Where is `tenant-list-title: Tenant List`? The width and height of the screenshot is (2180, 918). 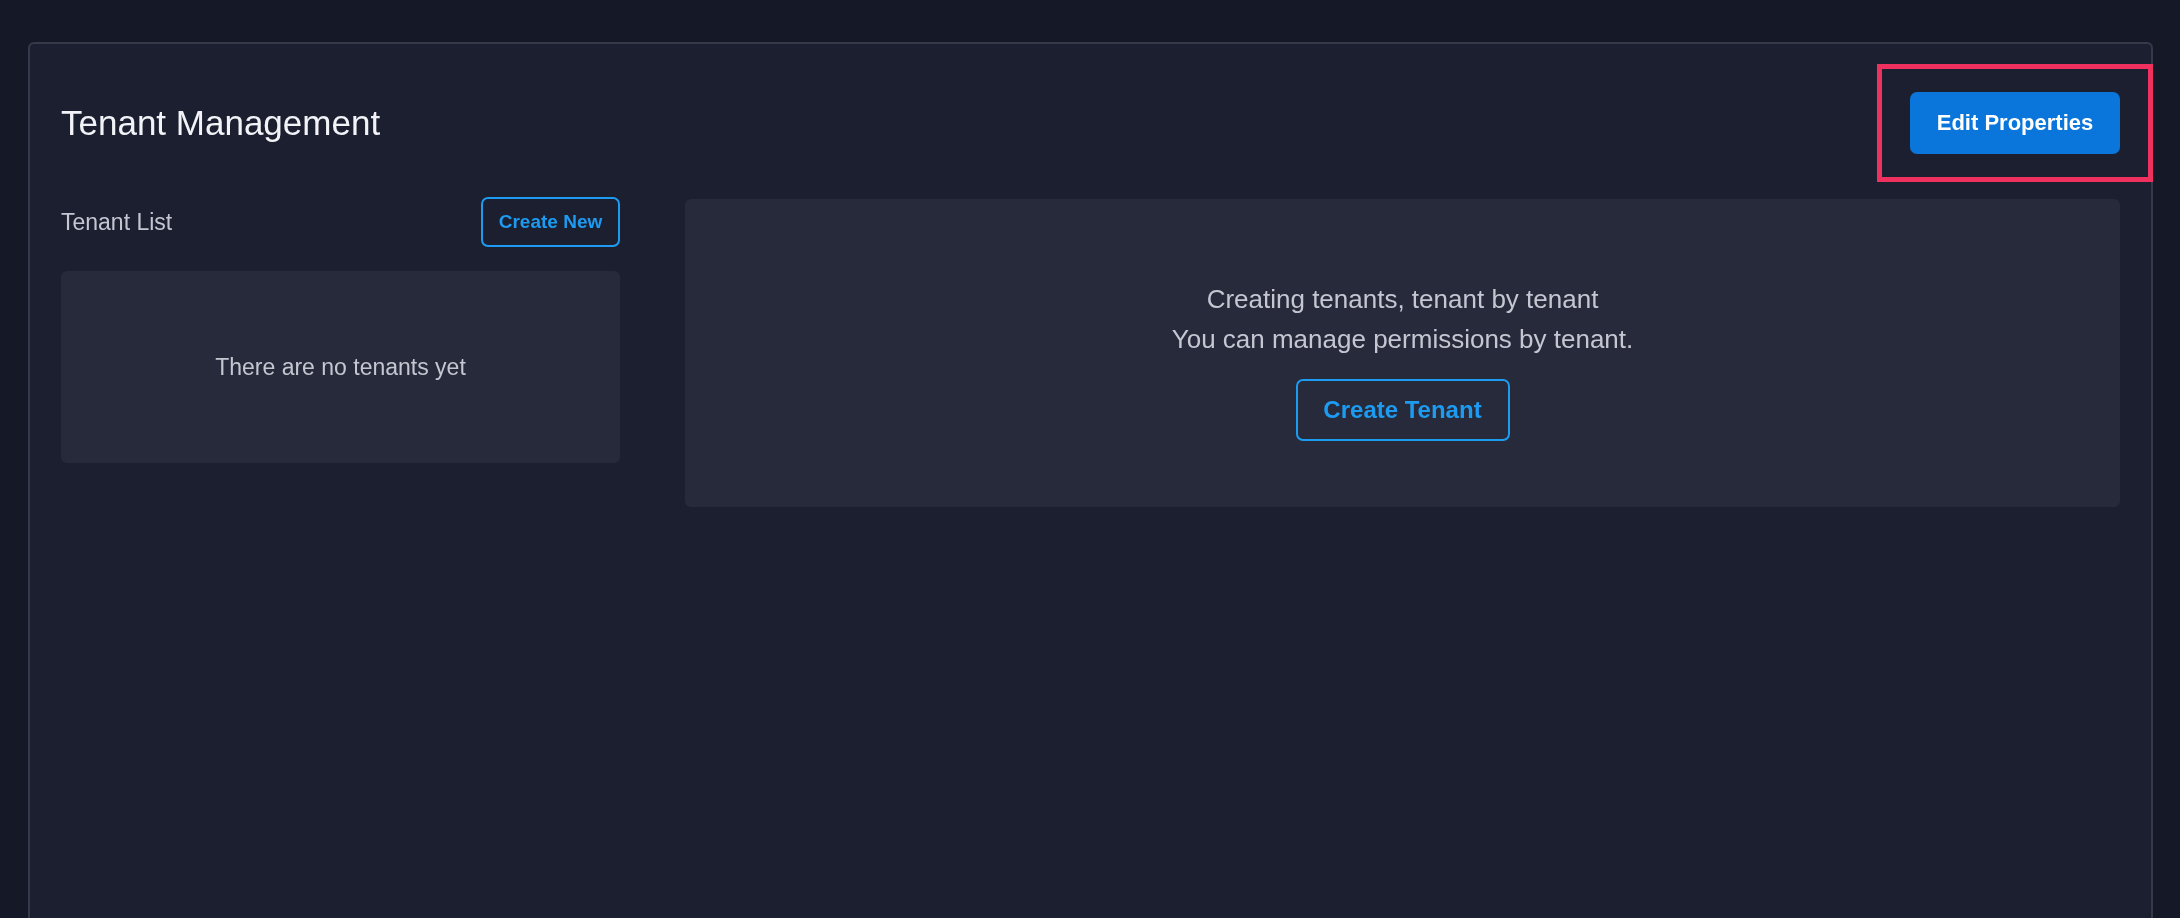 tenant-list-title: Tenant List is located at coordinates (117, 222).